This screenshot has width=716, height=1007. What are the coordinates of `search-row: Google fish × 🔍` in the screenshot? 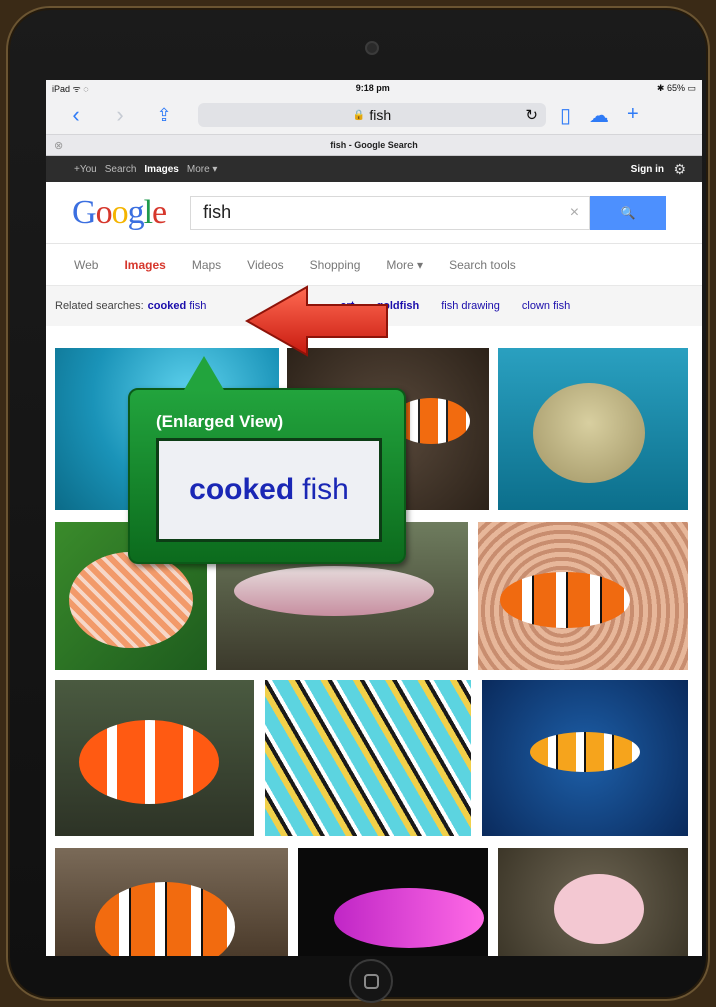 It's located at (374, 213).